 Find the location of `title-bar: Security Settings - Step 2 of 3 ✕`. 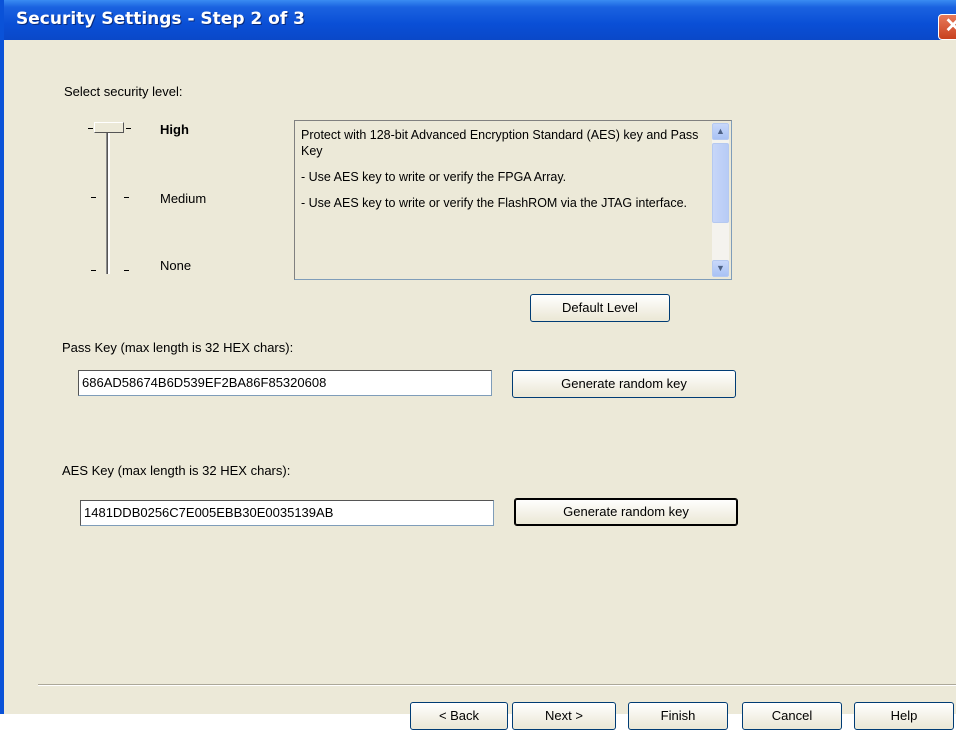

title-bar: Security Settings - Step 2 of 3 ✕ is located at coordinates (480, 20).